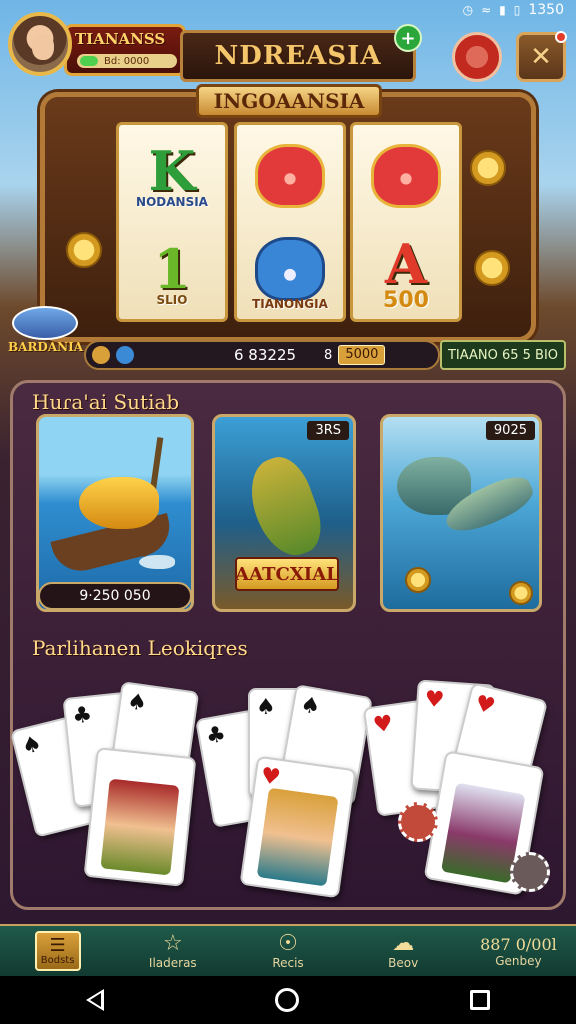 The image size is (576, 1024). What do you see at coordinates (94, 1000) in the screenshot?
I see `back-icon` at bounding box center [94, 1000].